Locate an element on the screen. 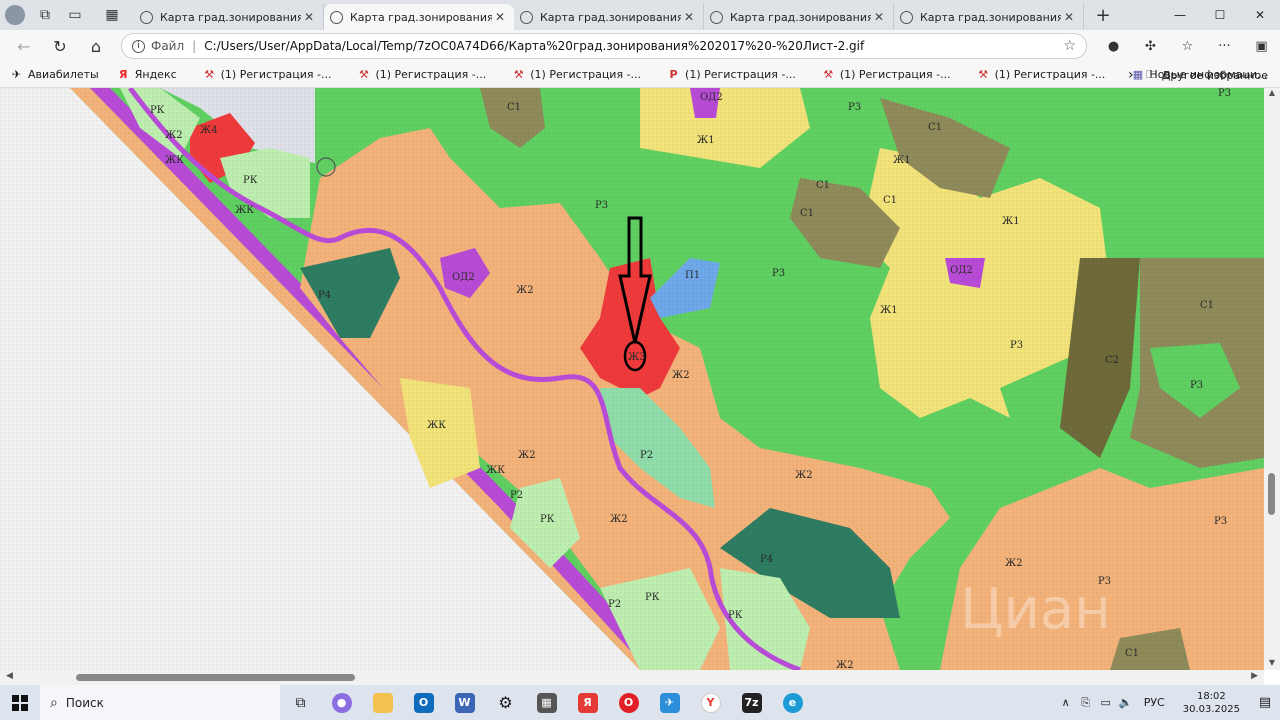 The image size is (1280, 720). chevron-up-icon: ∧ is located at coordinates (1066, 702).